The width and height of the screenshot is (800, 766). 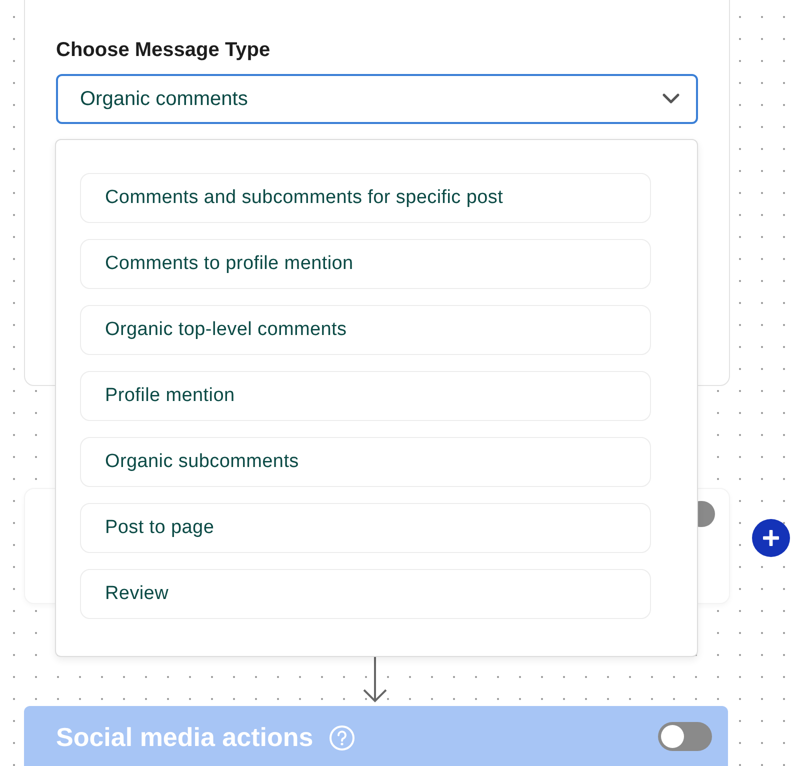 I want to click on toggle-switch, so click(x=685, y=736).